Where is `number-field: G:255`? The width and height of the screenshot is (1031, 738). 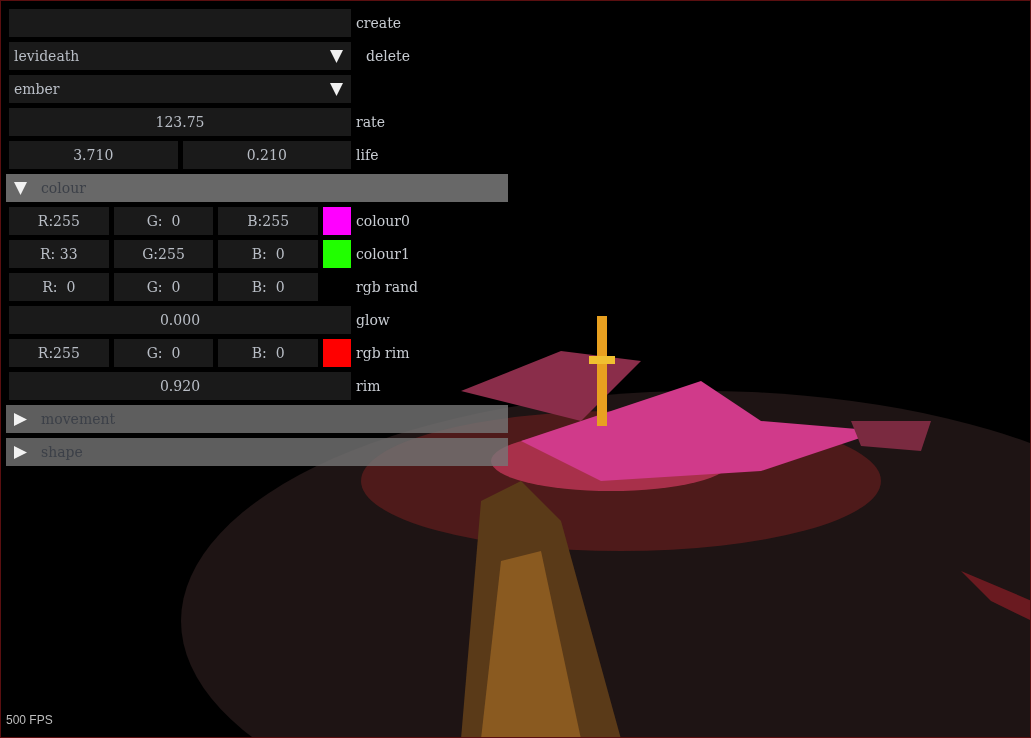
number-field: G:255 is located at coordinates (163, 254).